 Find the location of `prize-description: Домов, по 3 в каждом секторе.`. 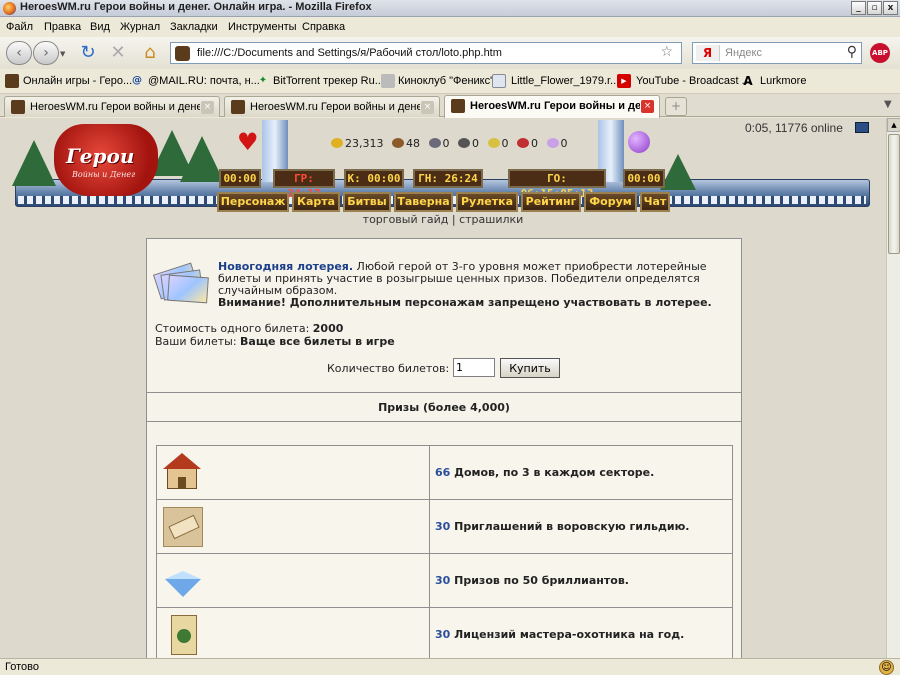

prize-description: Домов, по 3 в каждом секторе. is located at coordinates (552, 472).